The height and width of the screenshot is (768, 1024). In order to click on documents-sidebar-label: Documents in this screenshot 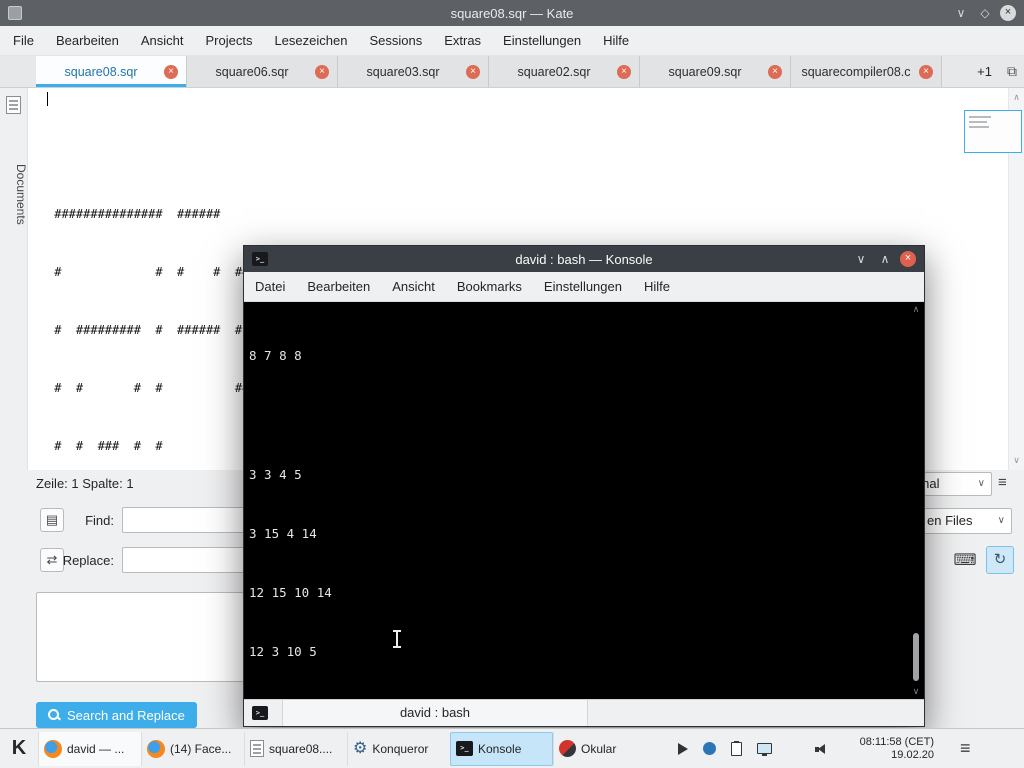, I will do `click(14, 194)`.